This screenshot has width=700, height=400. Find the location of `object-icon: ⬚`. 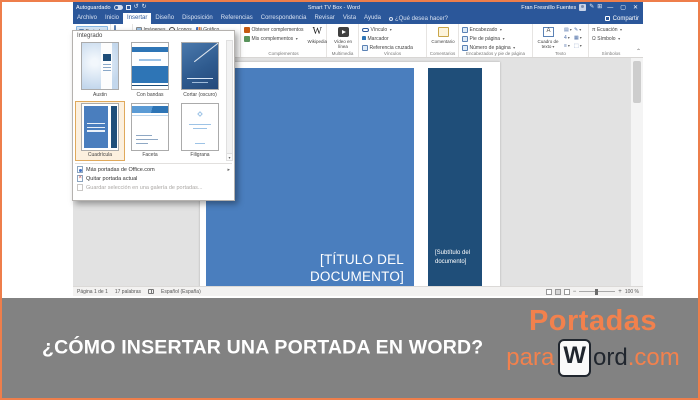

object-icon: ⬚ is located at coordinates (579, 46).